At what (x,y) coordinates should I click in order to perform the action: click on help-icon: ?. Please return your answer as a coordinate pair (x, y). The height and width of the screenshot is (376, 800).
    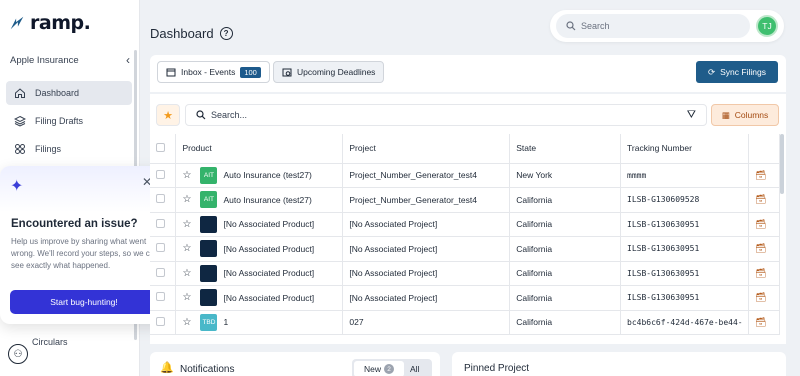
    Looking at the image, I should click on (226, 33).